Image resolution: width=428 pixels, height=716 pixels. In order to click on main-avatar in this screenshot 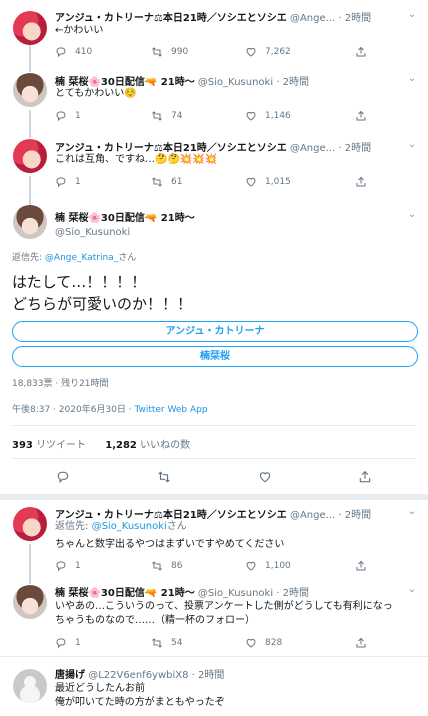, I will do `click(30, 222)`.